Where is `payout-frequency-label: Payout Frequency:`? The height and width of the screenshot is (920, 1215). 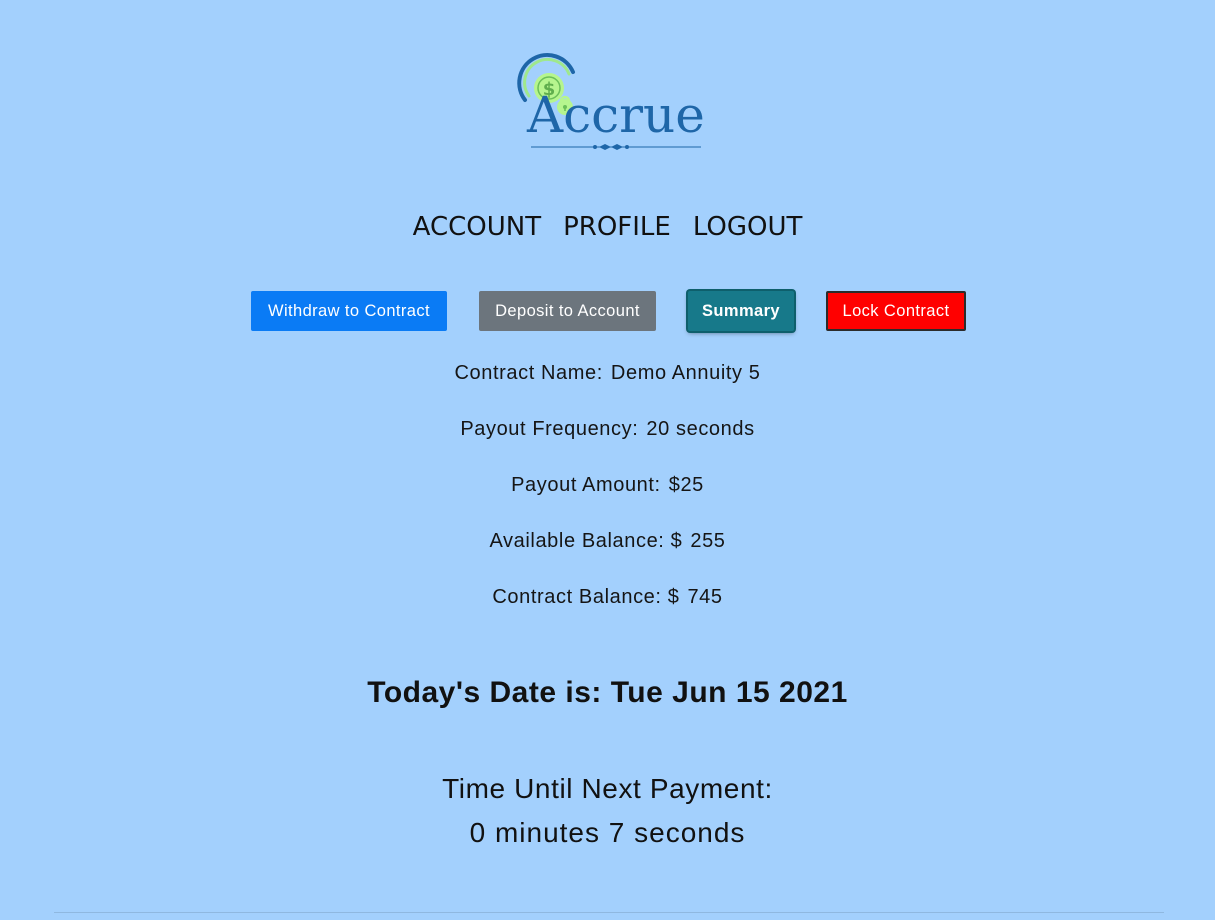 payout-frequency-label: Payout Frequency: is located at coordinates (549, 429).